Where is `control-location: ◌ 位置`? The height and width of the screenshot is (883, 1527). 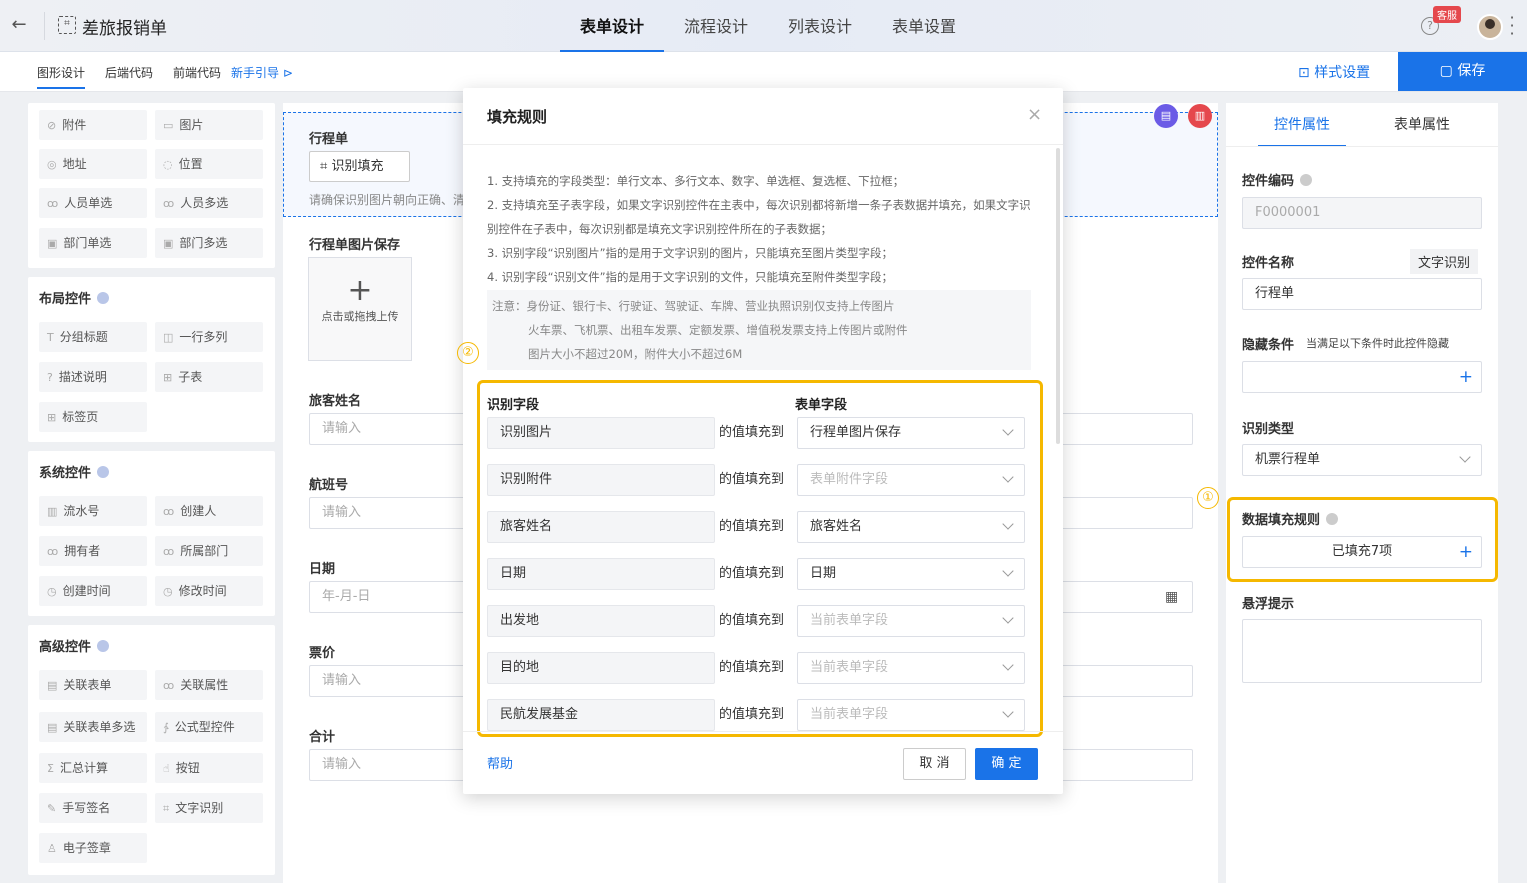 control-location: ◌ 位置 is located at coordinates (209, 164).